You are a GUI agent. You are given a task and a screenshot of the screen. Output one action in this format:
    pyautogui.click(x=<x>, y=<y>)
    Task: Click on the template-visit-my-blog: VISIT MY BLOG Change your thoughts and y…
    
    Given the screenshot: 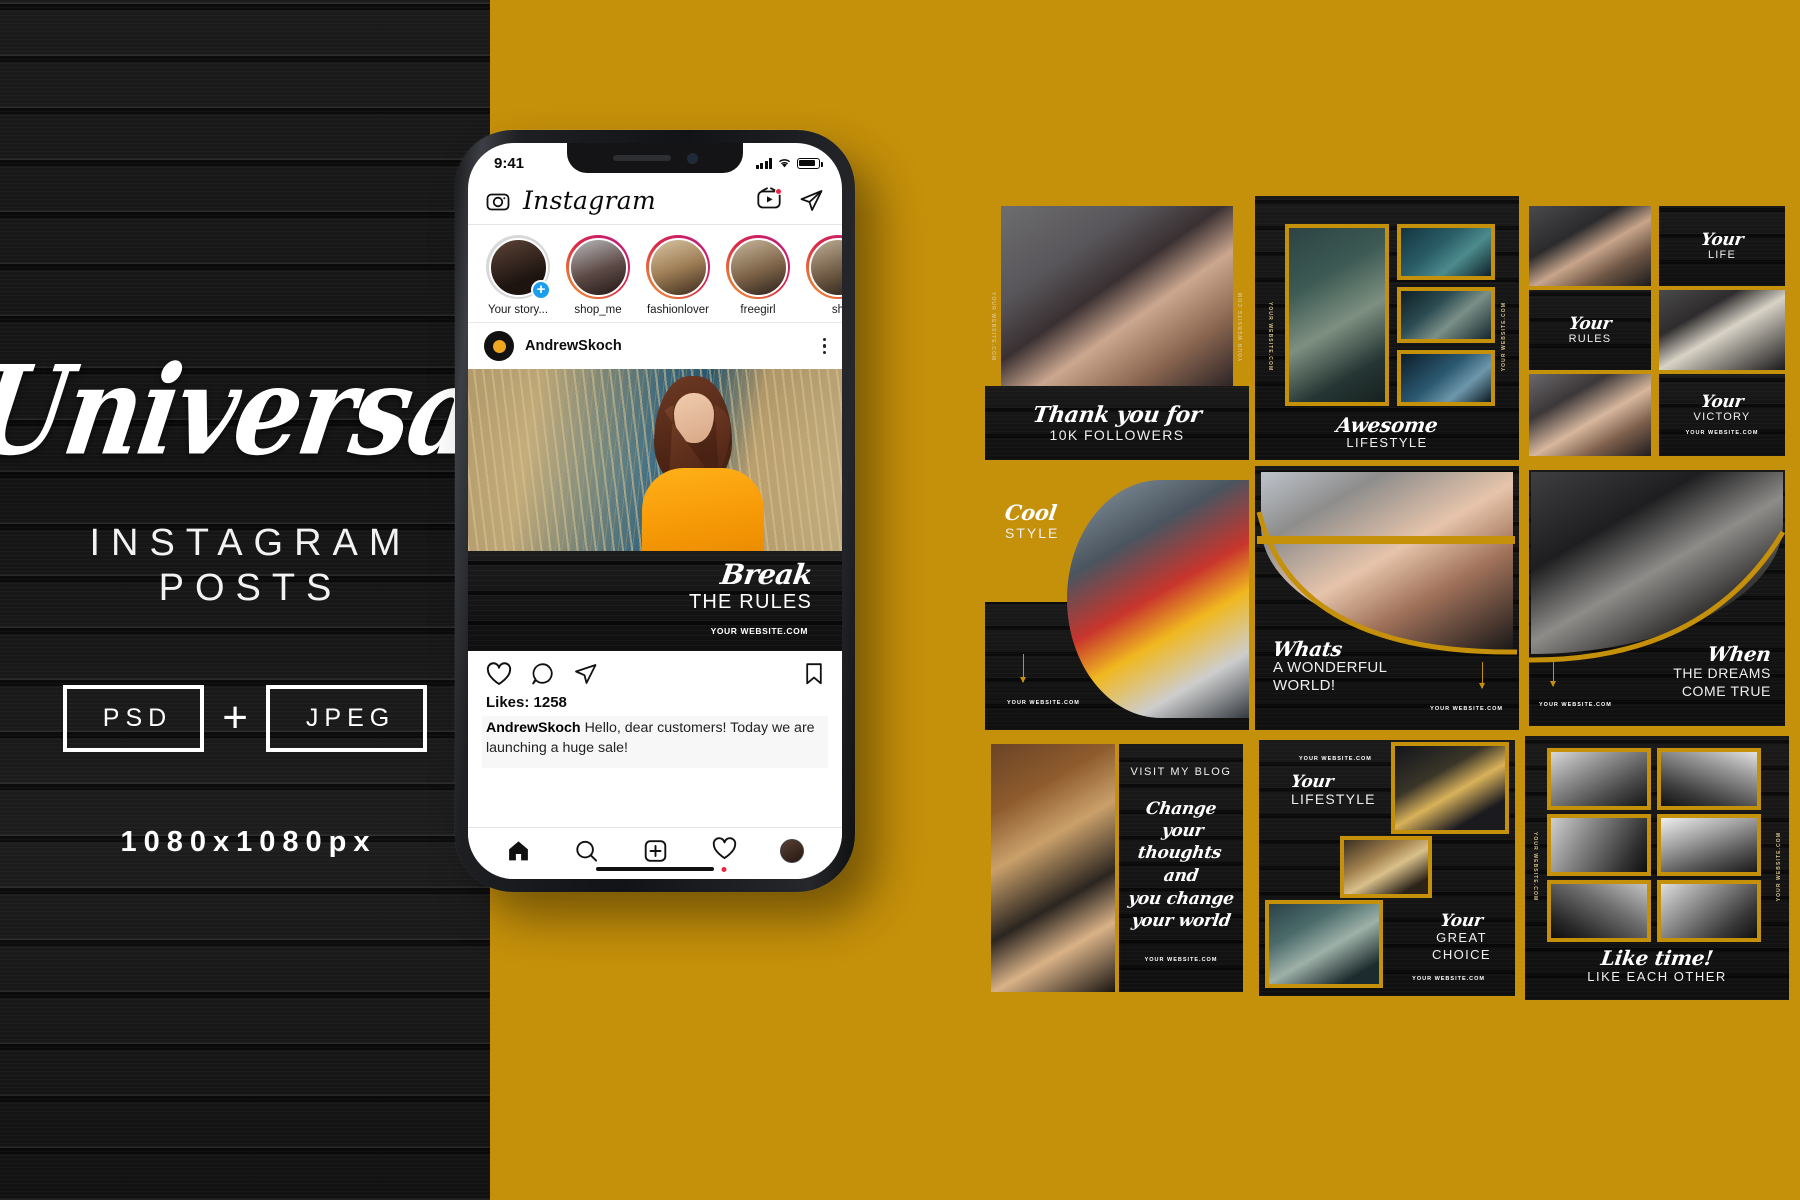 What is the action you would take?
    pyautogui.click(x=1117, y=868)
    